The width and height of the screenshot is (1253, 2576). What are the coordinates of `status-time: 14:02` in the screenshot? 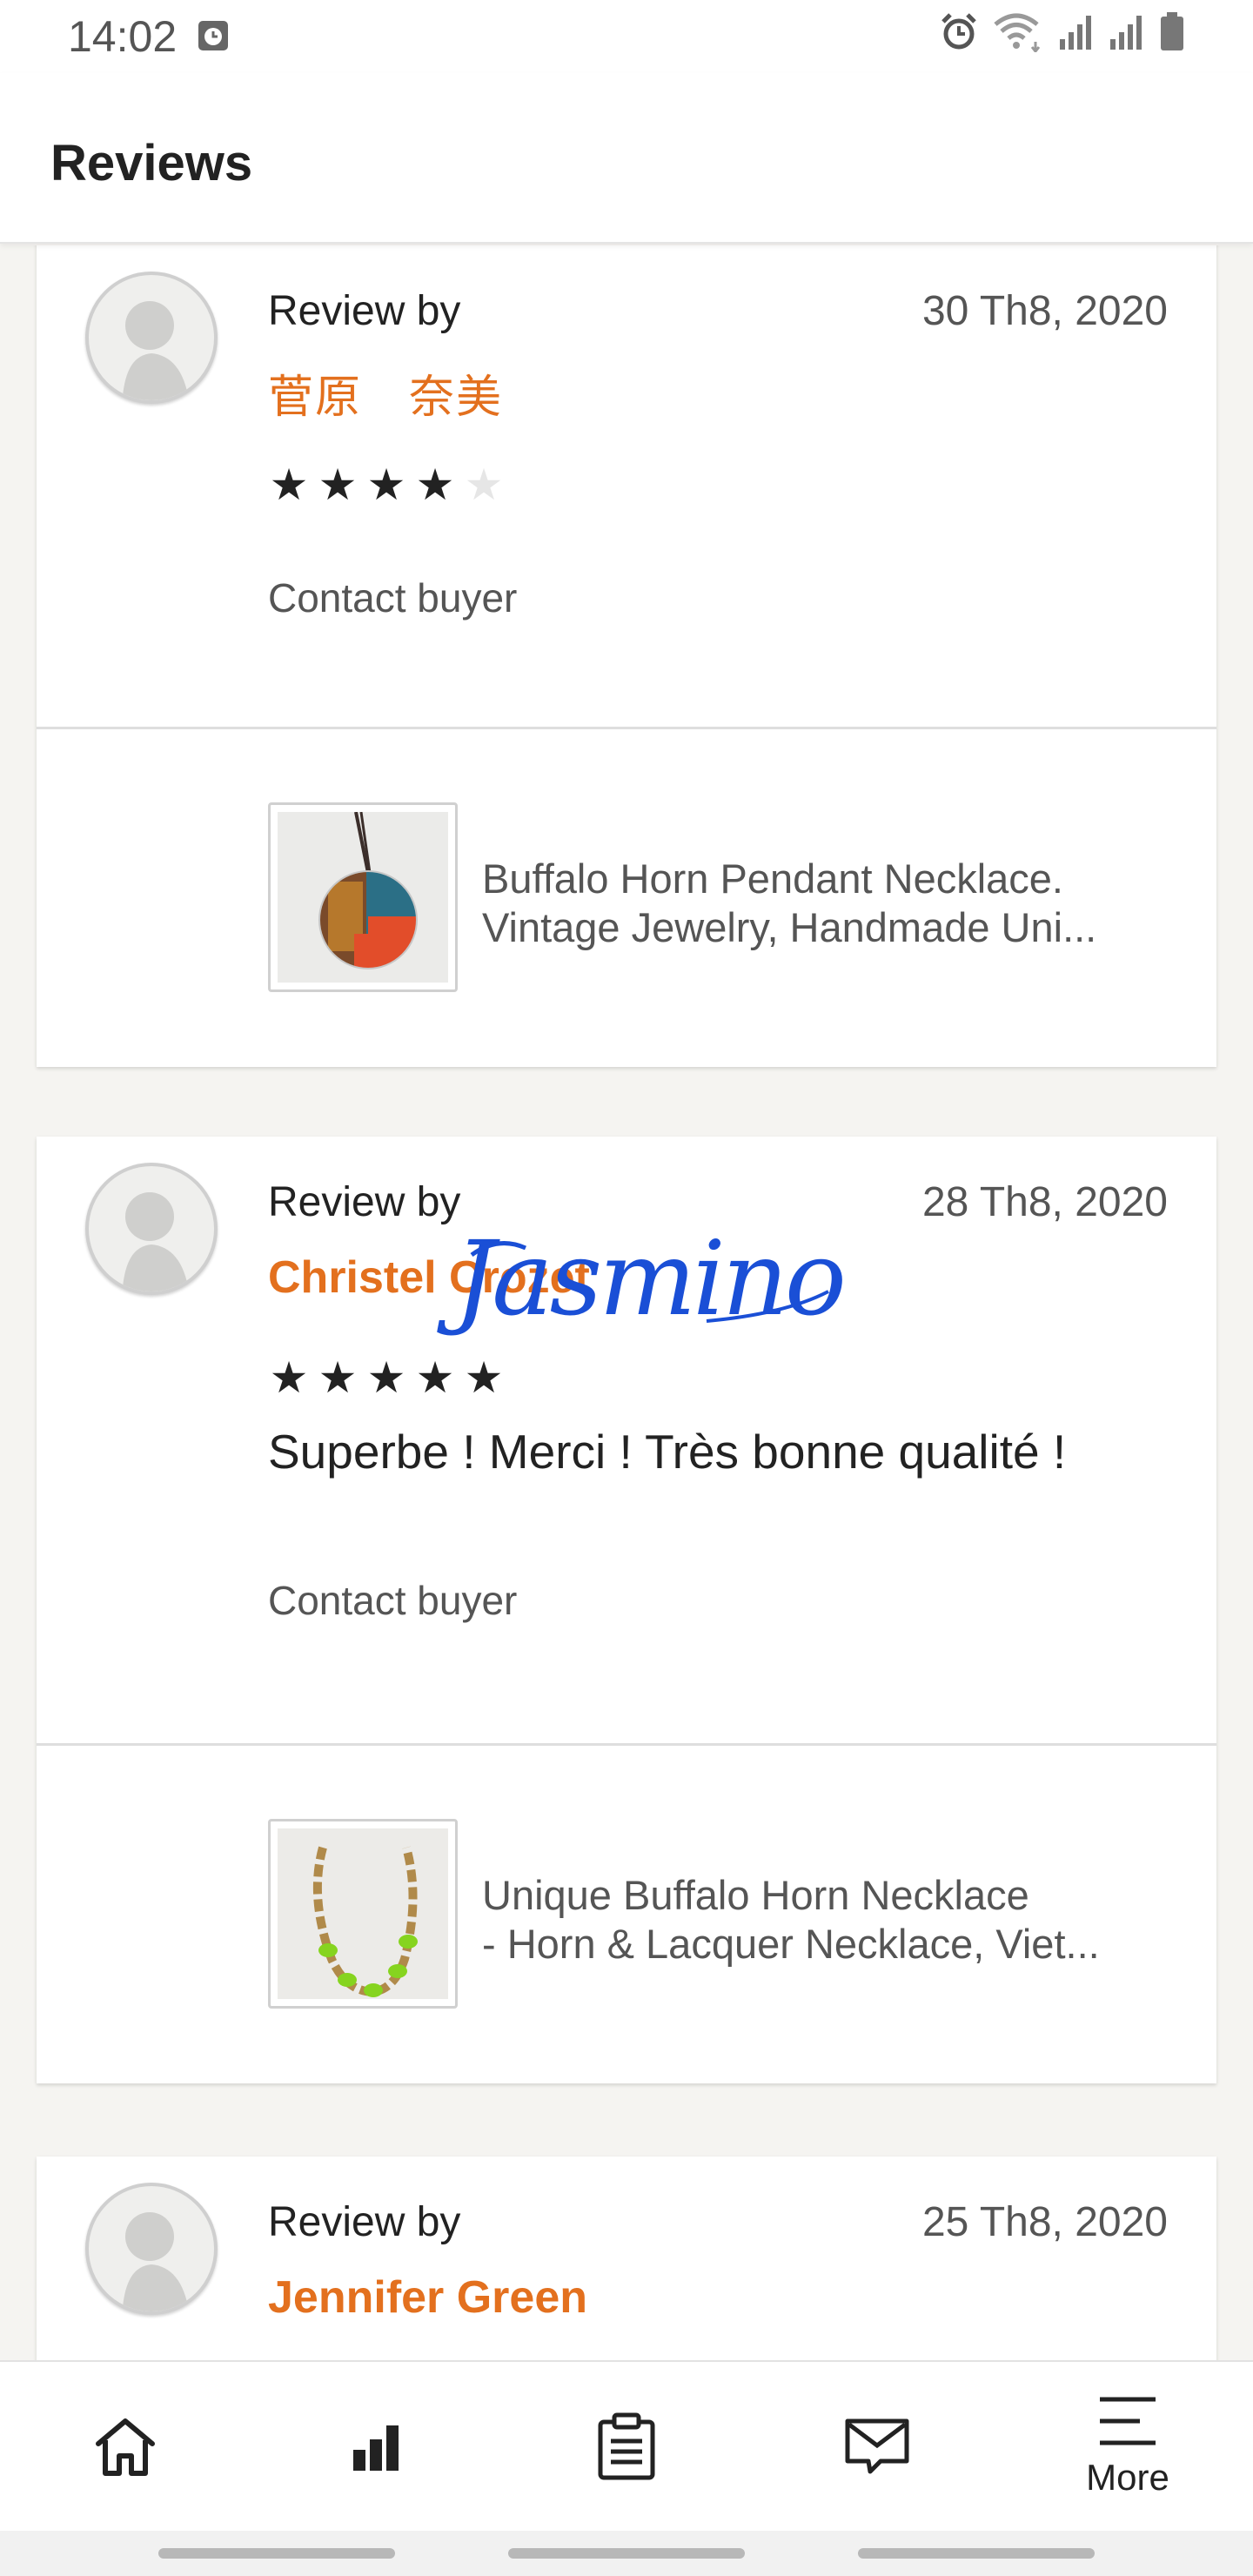 It's located at (123, 37).